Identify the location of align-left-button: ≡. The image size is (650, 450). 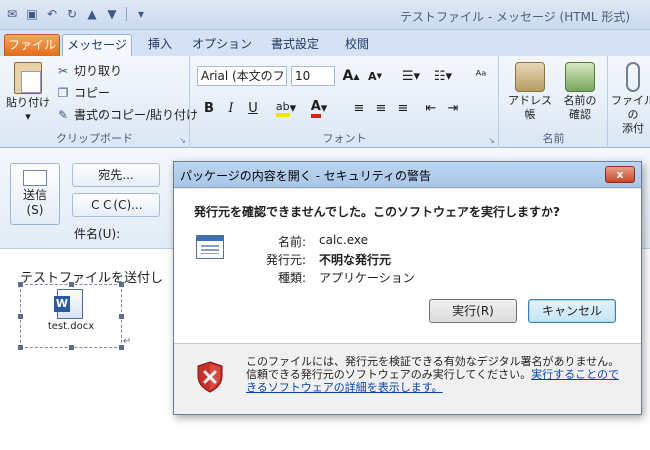
(359, 108).